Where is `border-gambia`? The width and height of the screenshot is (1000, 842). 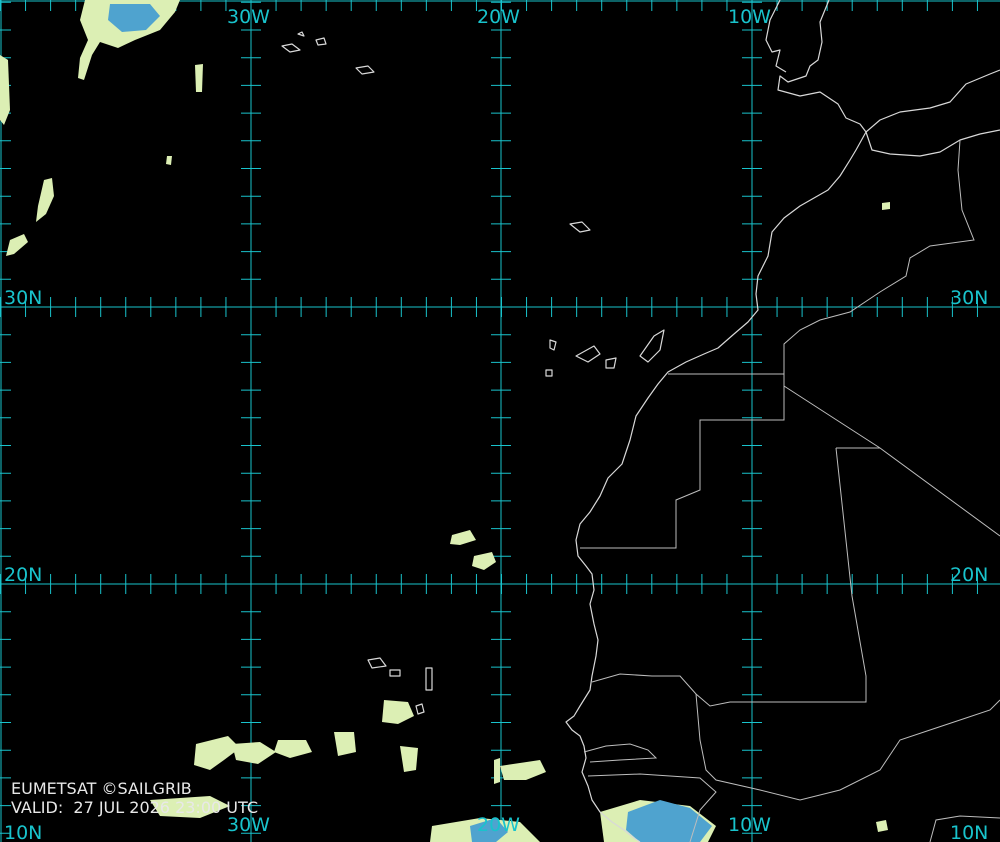
border-gambia is located at coordinates (620, 753).